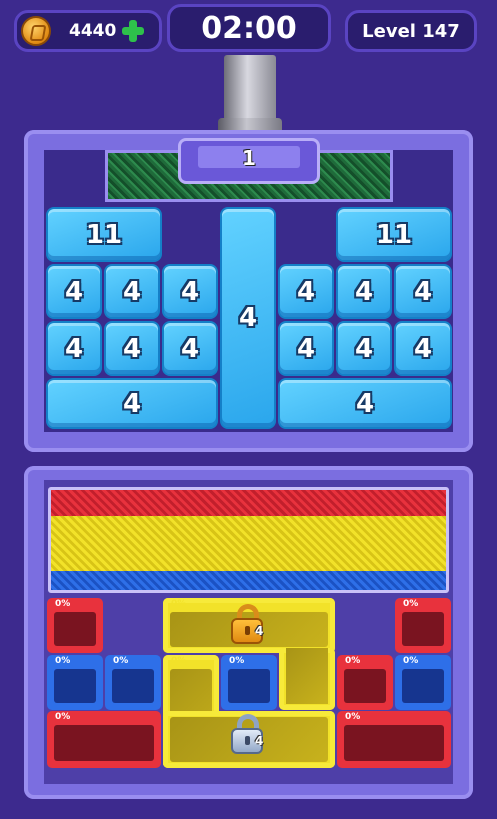 The image size is (497, 819). What do you see at coordinates (259, 631) in the screenshot?
I see `gold-lock-count: 4` at bounding box center [259, 631].